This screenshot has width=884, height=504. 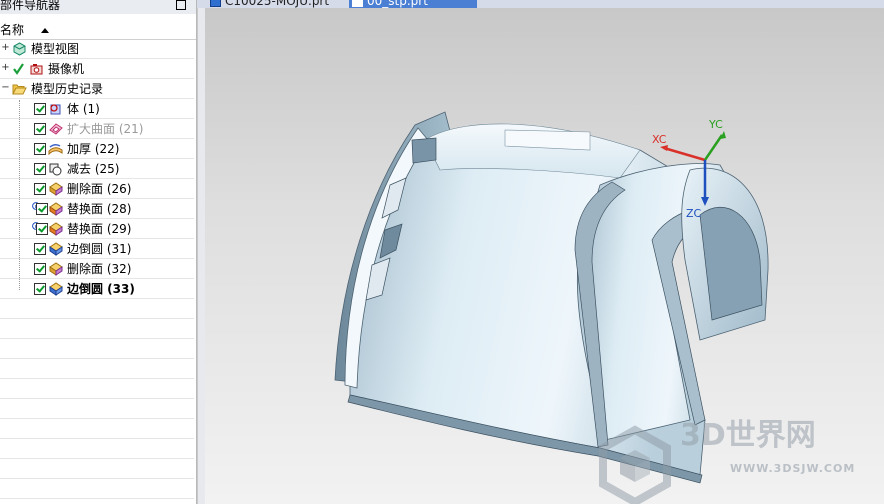 I want to click on collapse-icon: −, so click(x=5, y=88).